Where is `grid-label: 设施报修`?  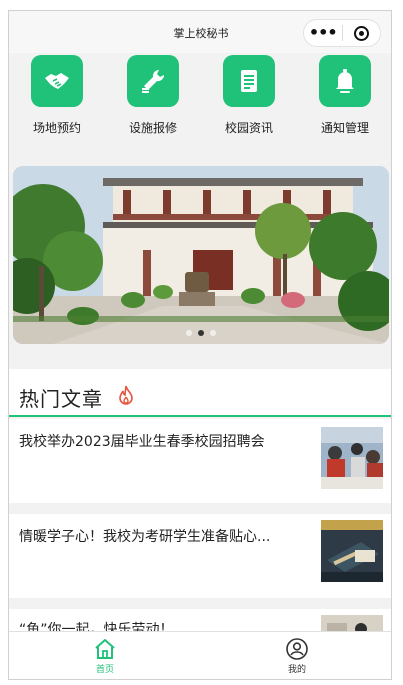 grid-label: 设施报修 is located at coordinates (152, 128).